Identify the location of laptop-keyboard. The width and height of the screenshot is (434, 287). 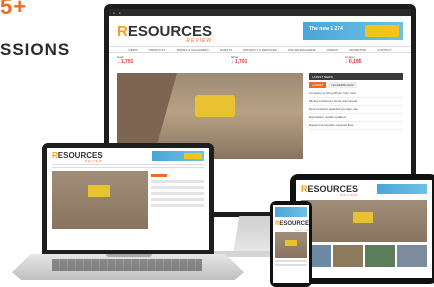
(127, 265).